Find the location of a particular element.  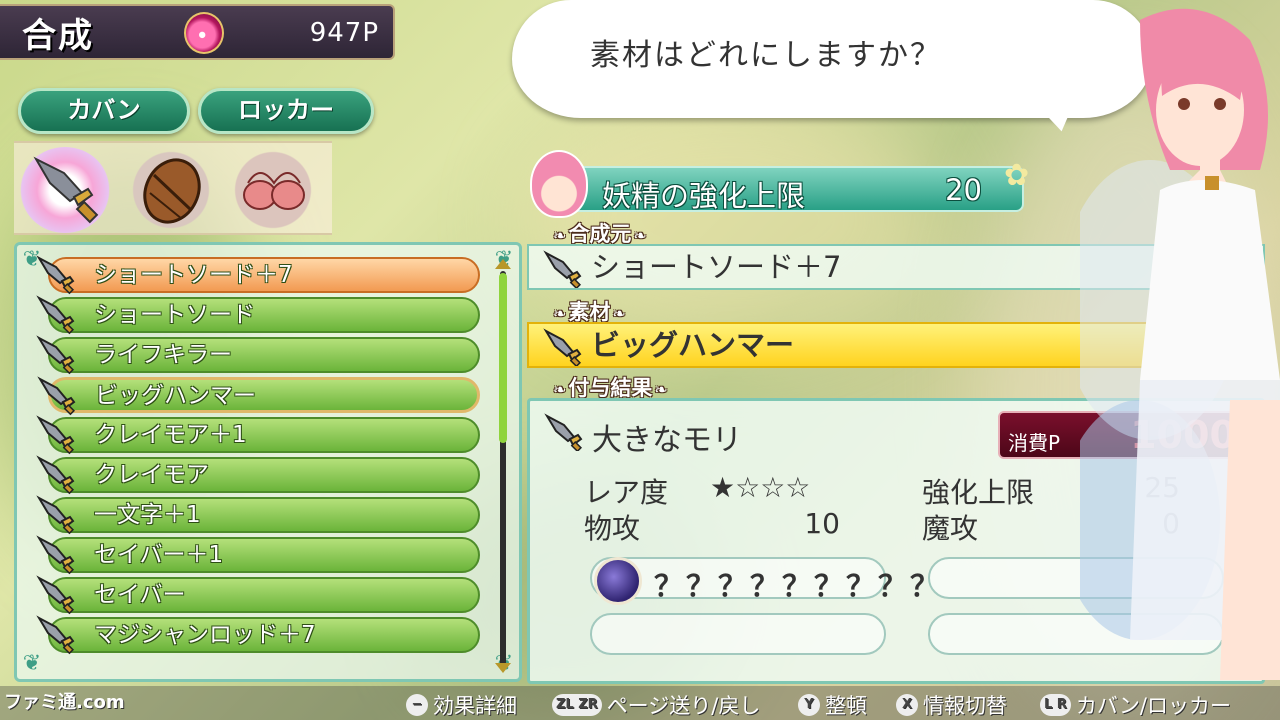

shield-icon is located at coordinates (172, 191).